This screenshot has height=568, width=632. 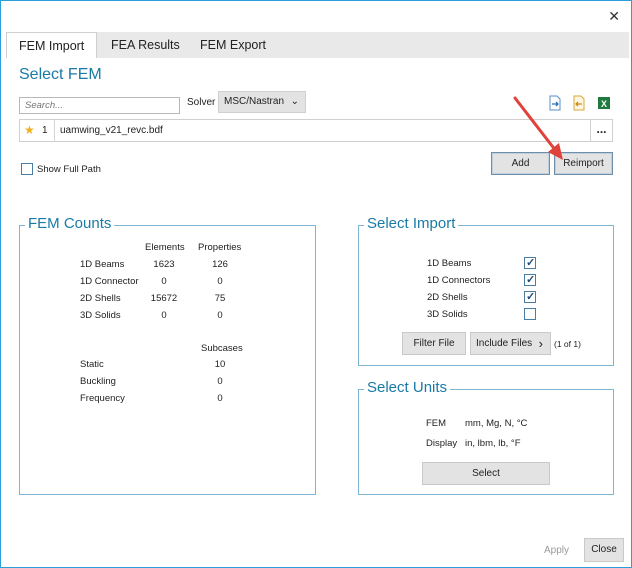 I want to click on import-item-label: 1D Connectors, so click(x=459, y=280).